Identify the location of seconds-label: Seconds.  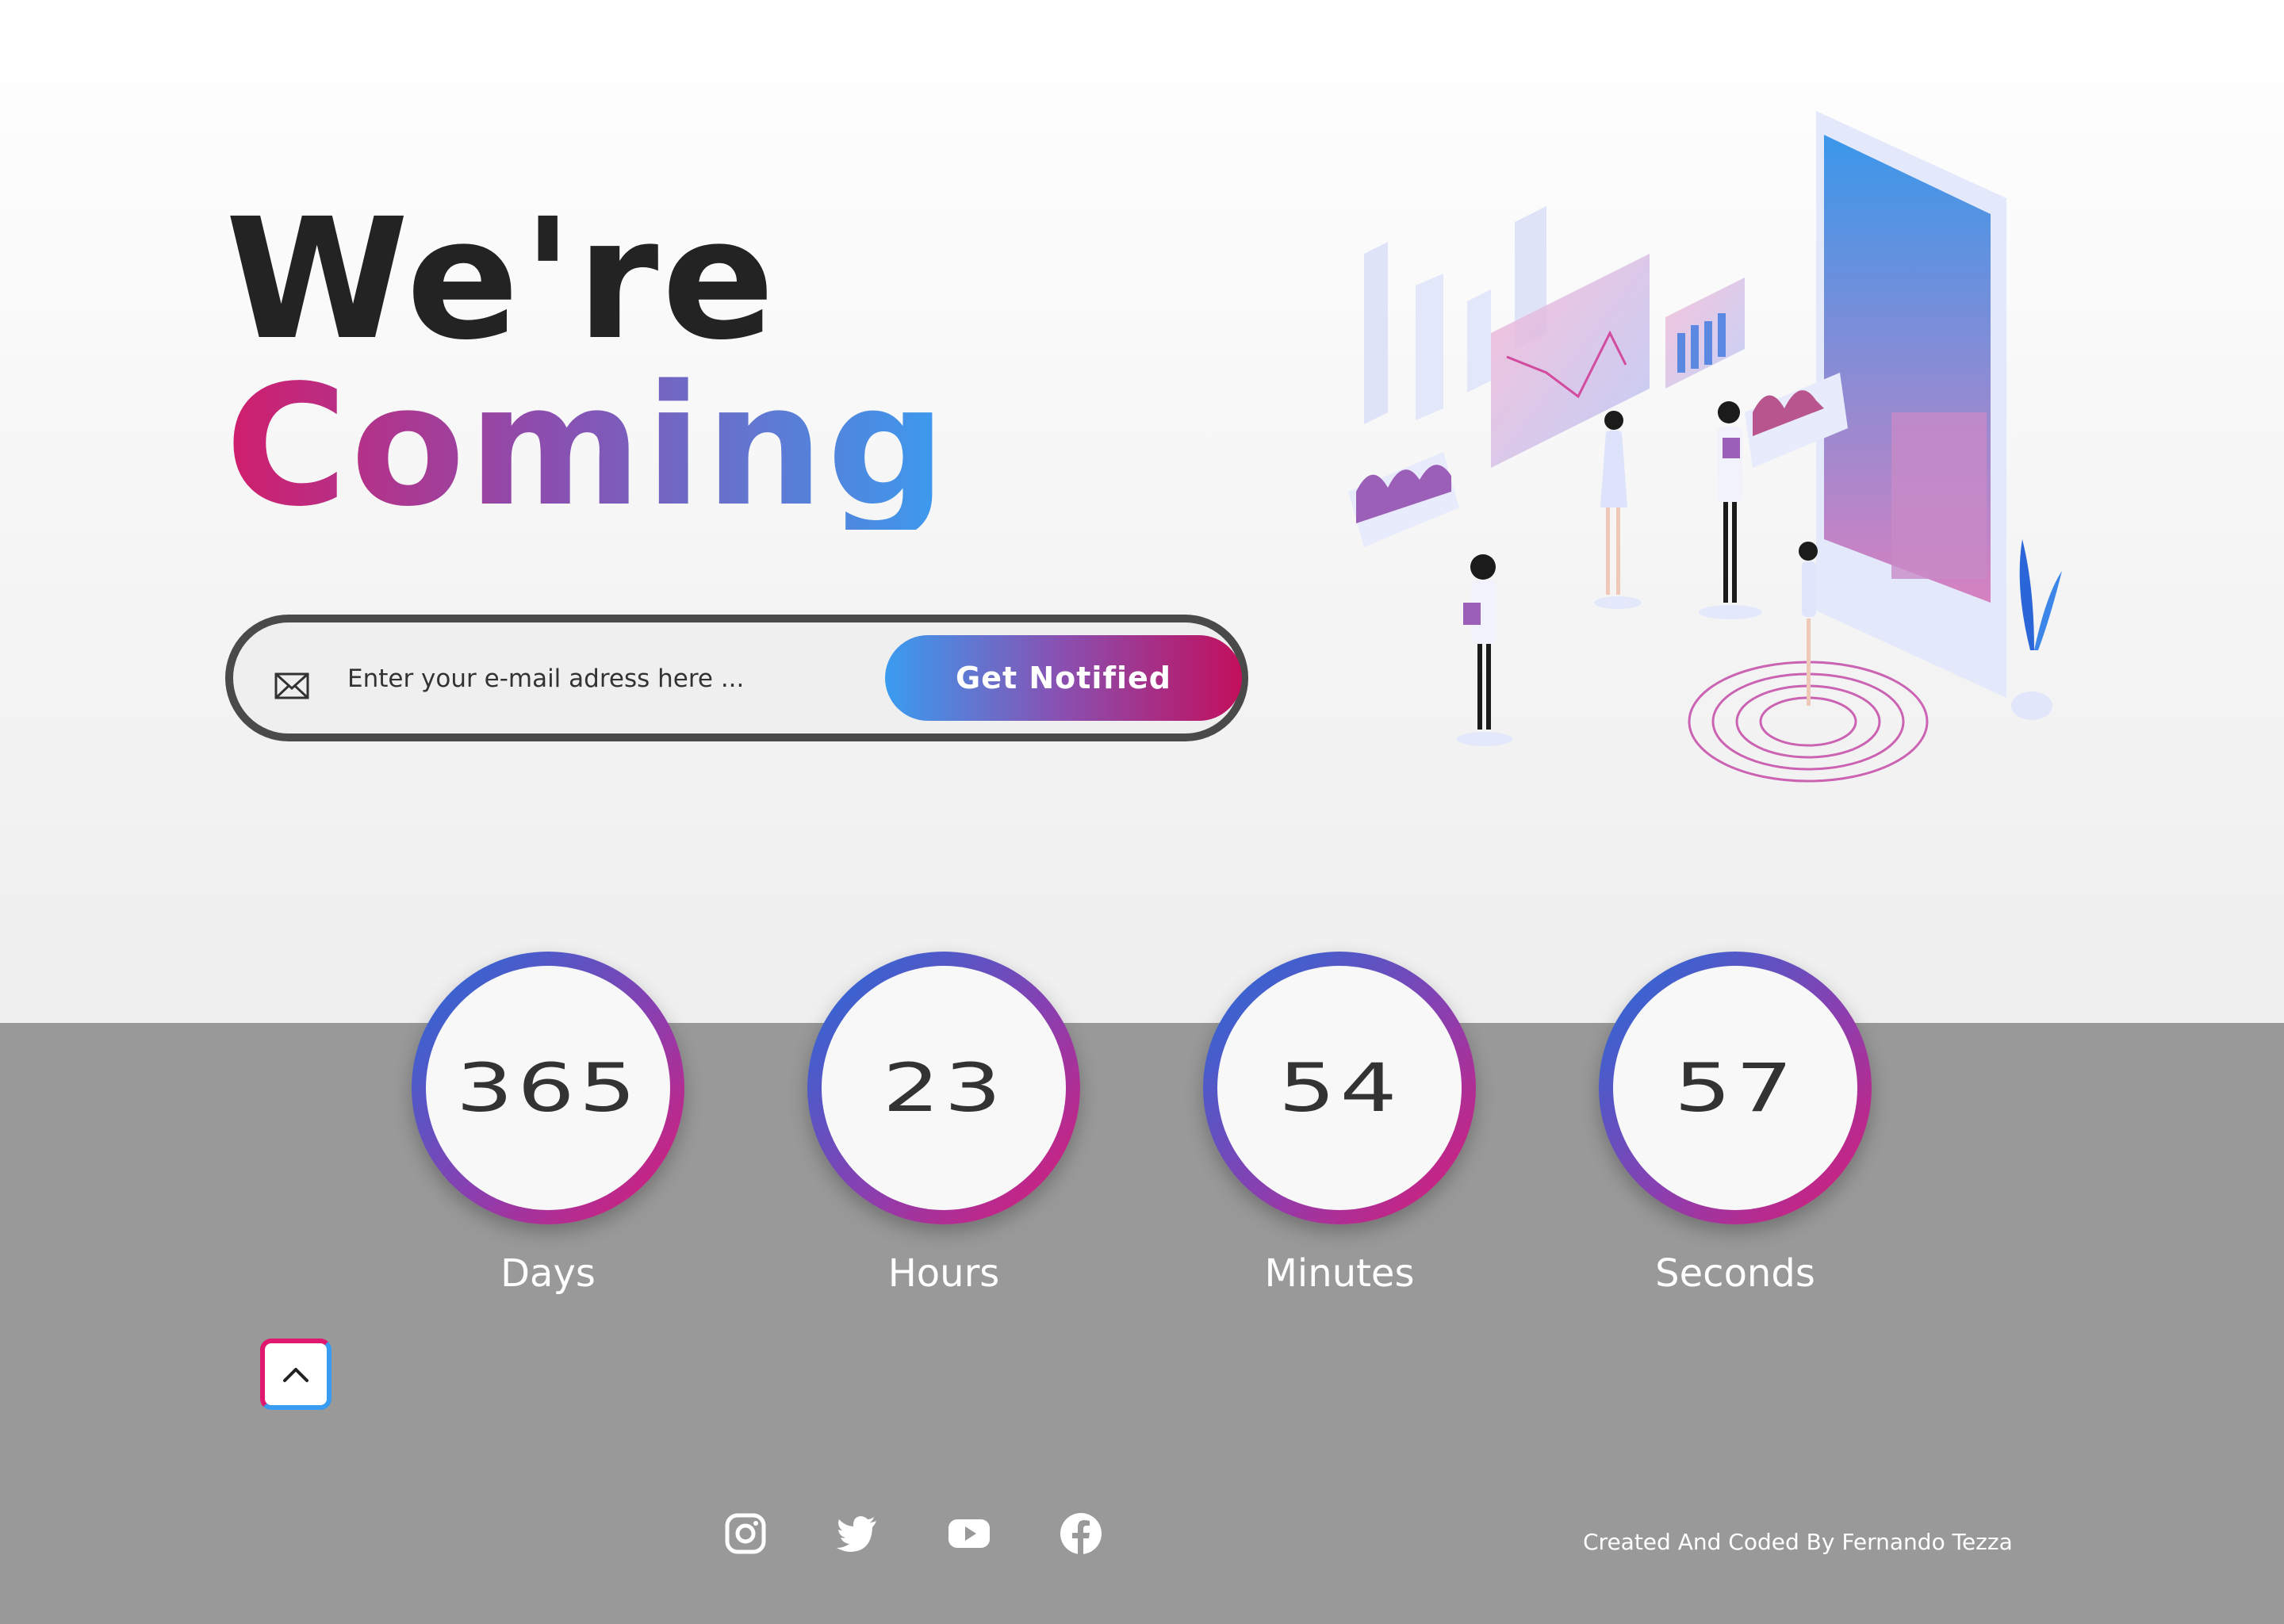
(1735, 1273).